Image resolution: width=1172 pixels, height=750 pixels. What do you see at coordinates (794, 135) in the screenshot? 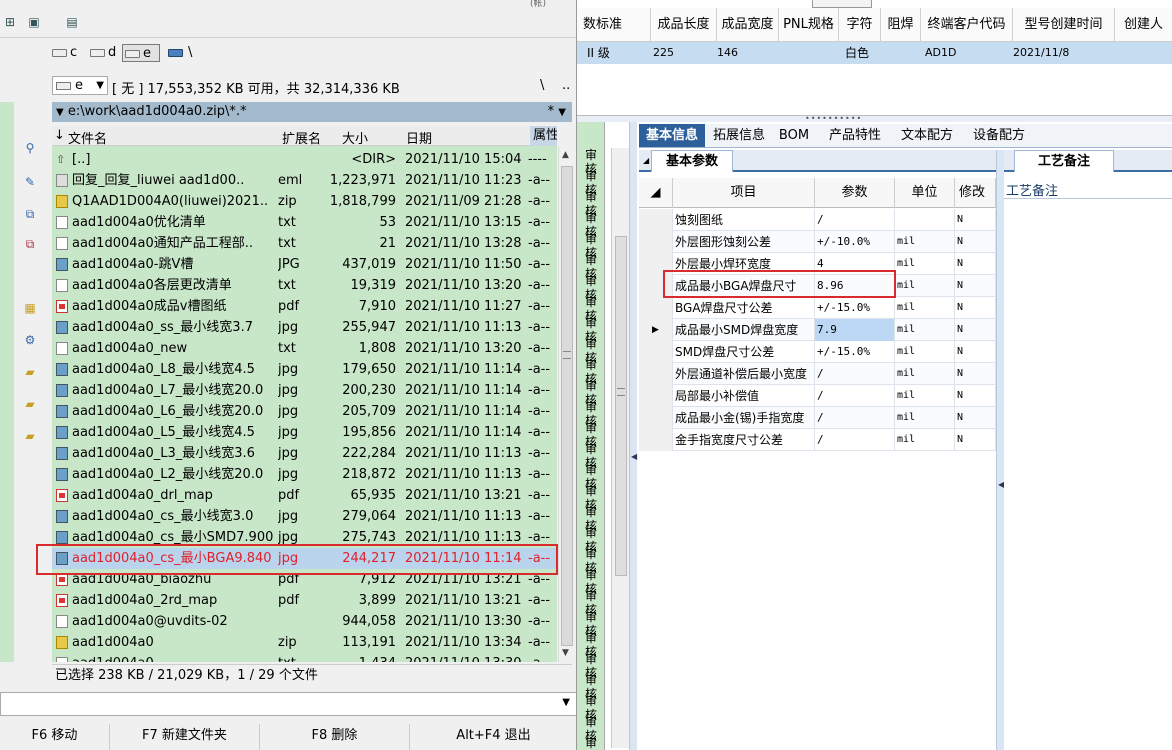
I see `tab-bom: BOM` at bounding box center [794, 135].